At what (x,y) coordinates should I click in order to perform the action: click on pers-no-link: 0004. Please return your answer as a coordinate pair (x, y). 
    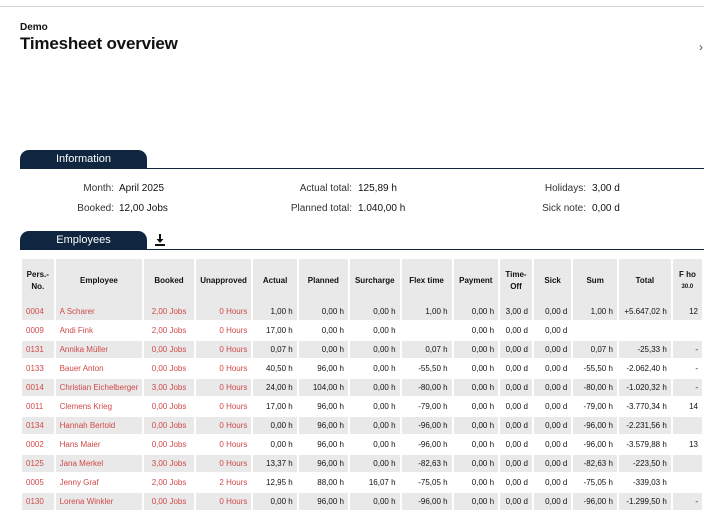
    Looking at the image, I should click on (38, 312).